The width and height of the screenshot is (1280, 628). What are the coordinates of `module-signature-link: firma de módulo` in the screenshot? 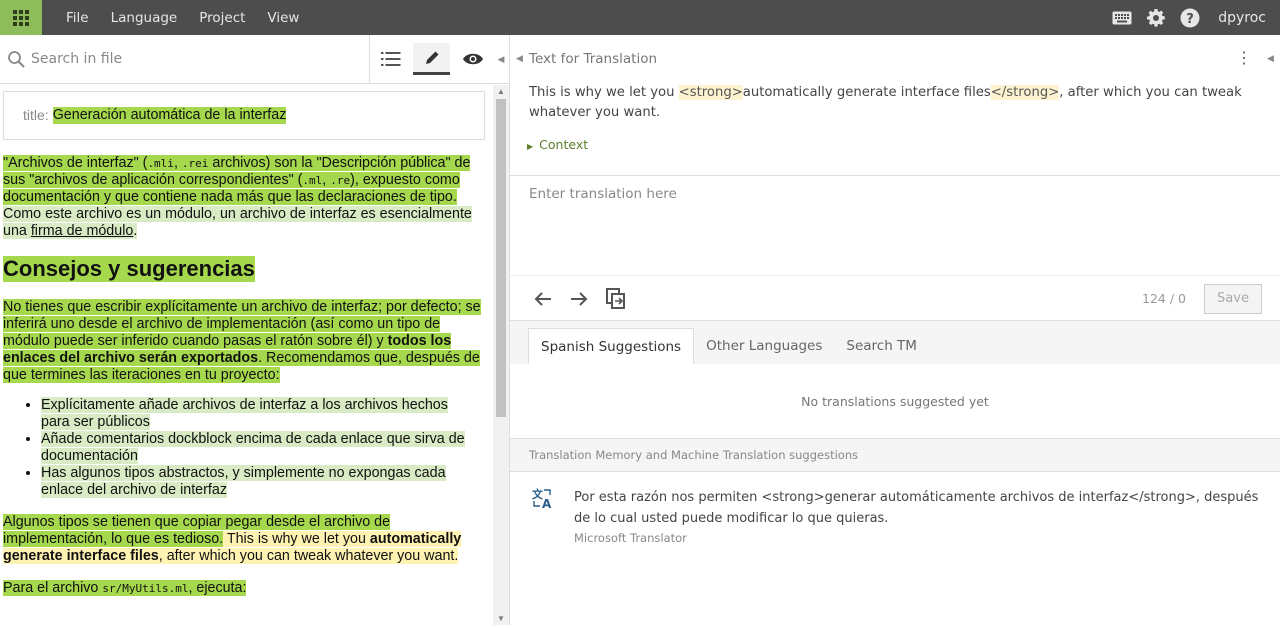 It's located at (82, 231).